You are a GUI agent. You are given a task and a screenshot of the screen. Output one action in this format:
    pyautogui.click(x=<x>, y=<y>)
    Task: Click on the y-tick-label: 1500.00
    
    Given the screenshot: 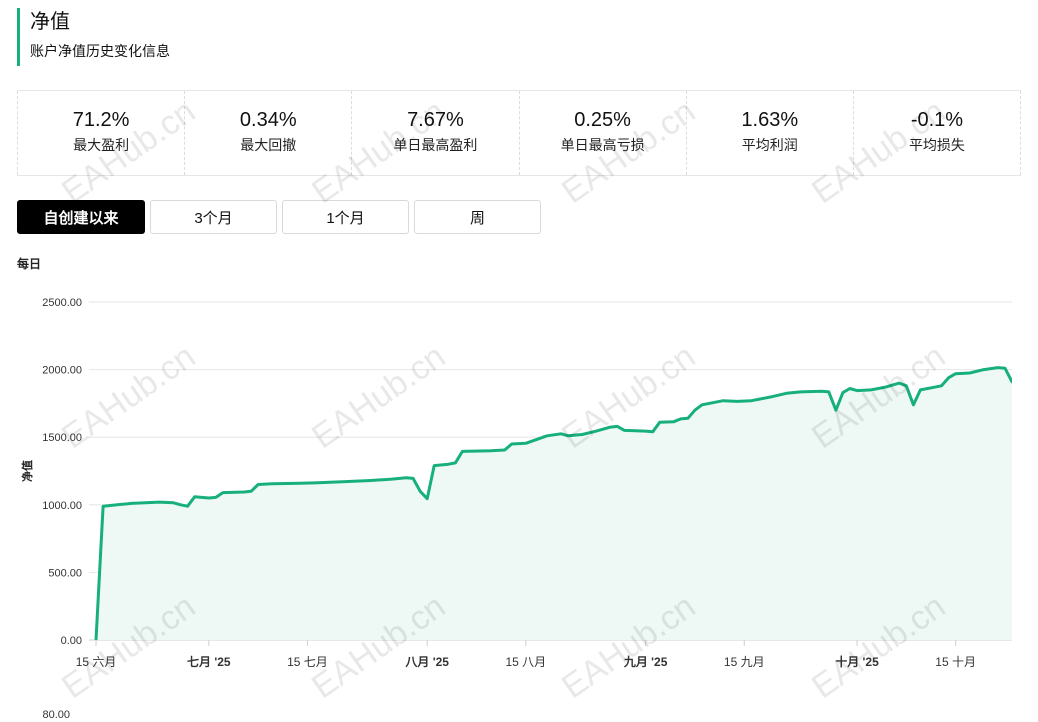 What is the action you would take?
    pyautogui.click(x=62, y=438)
    